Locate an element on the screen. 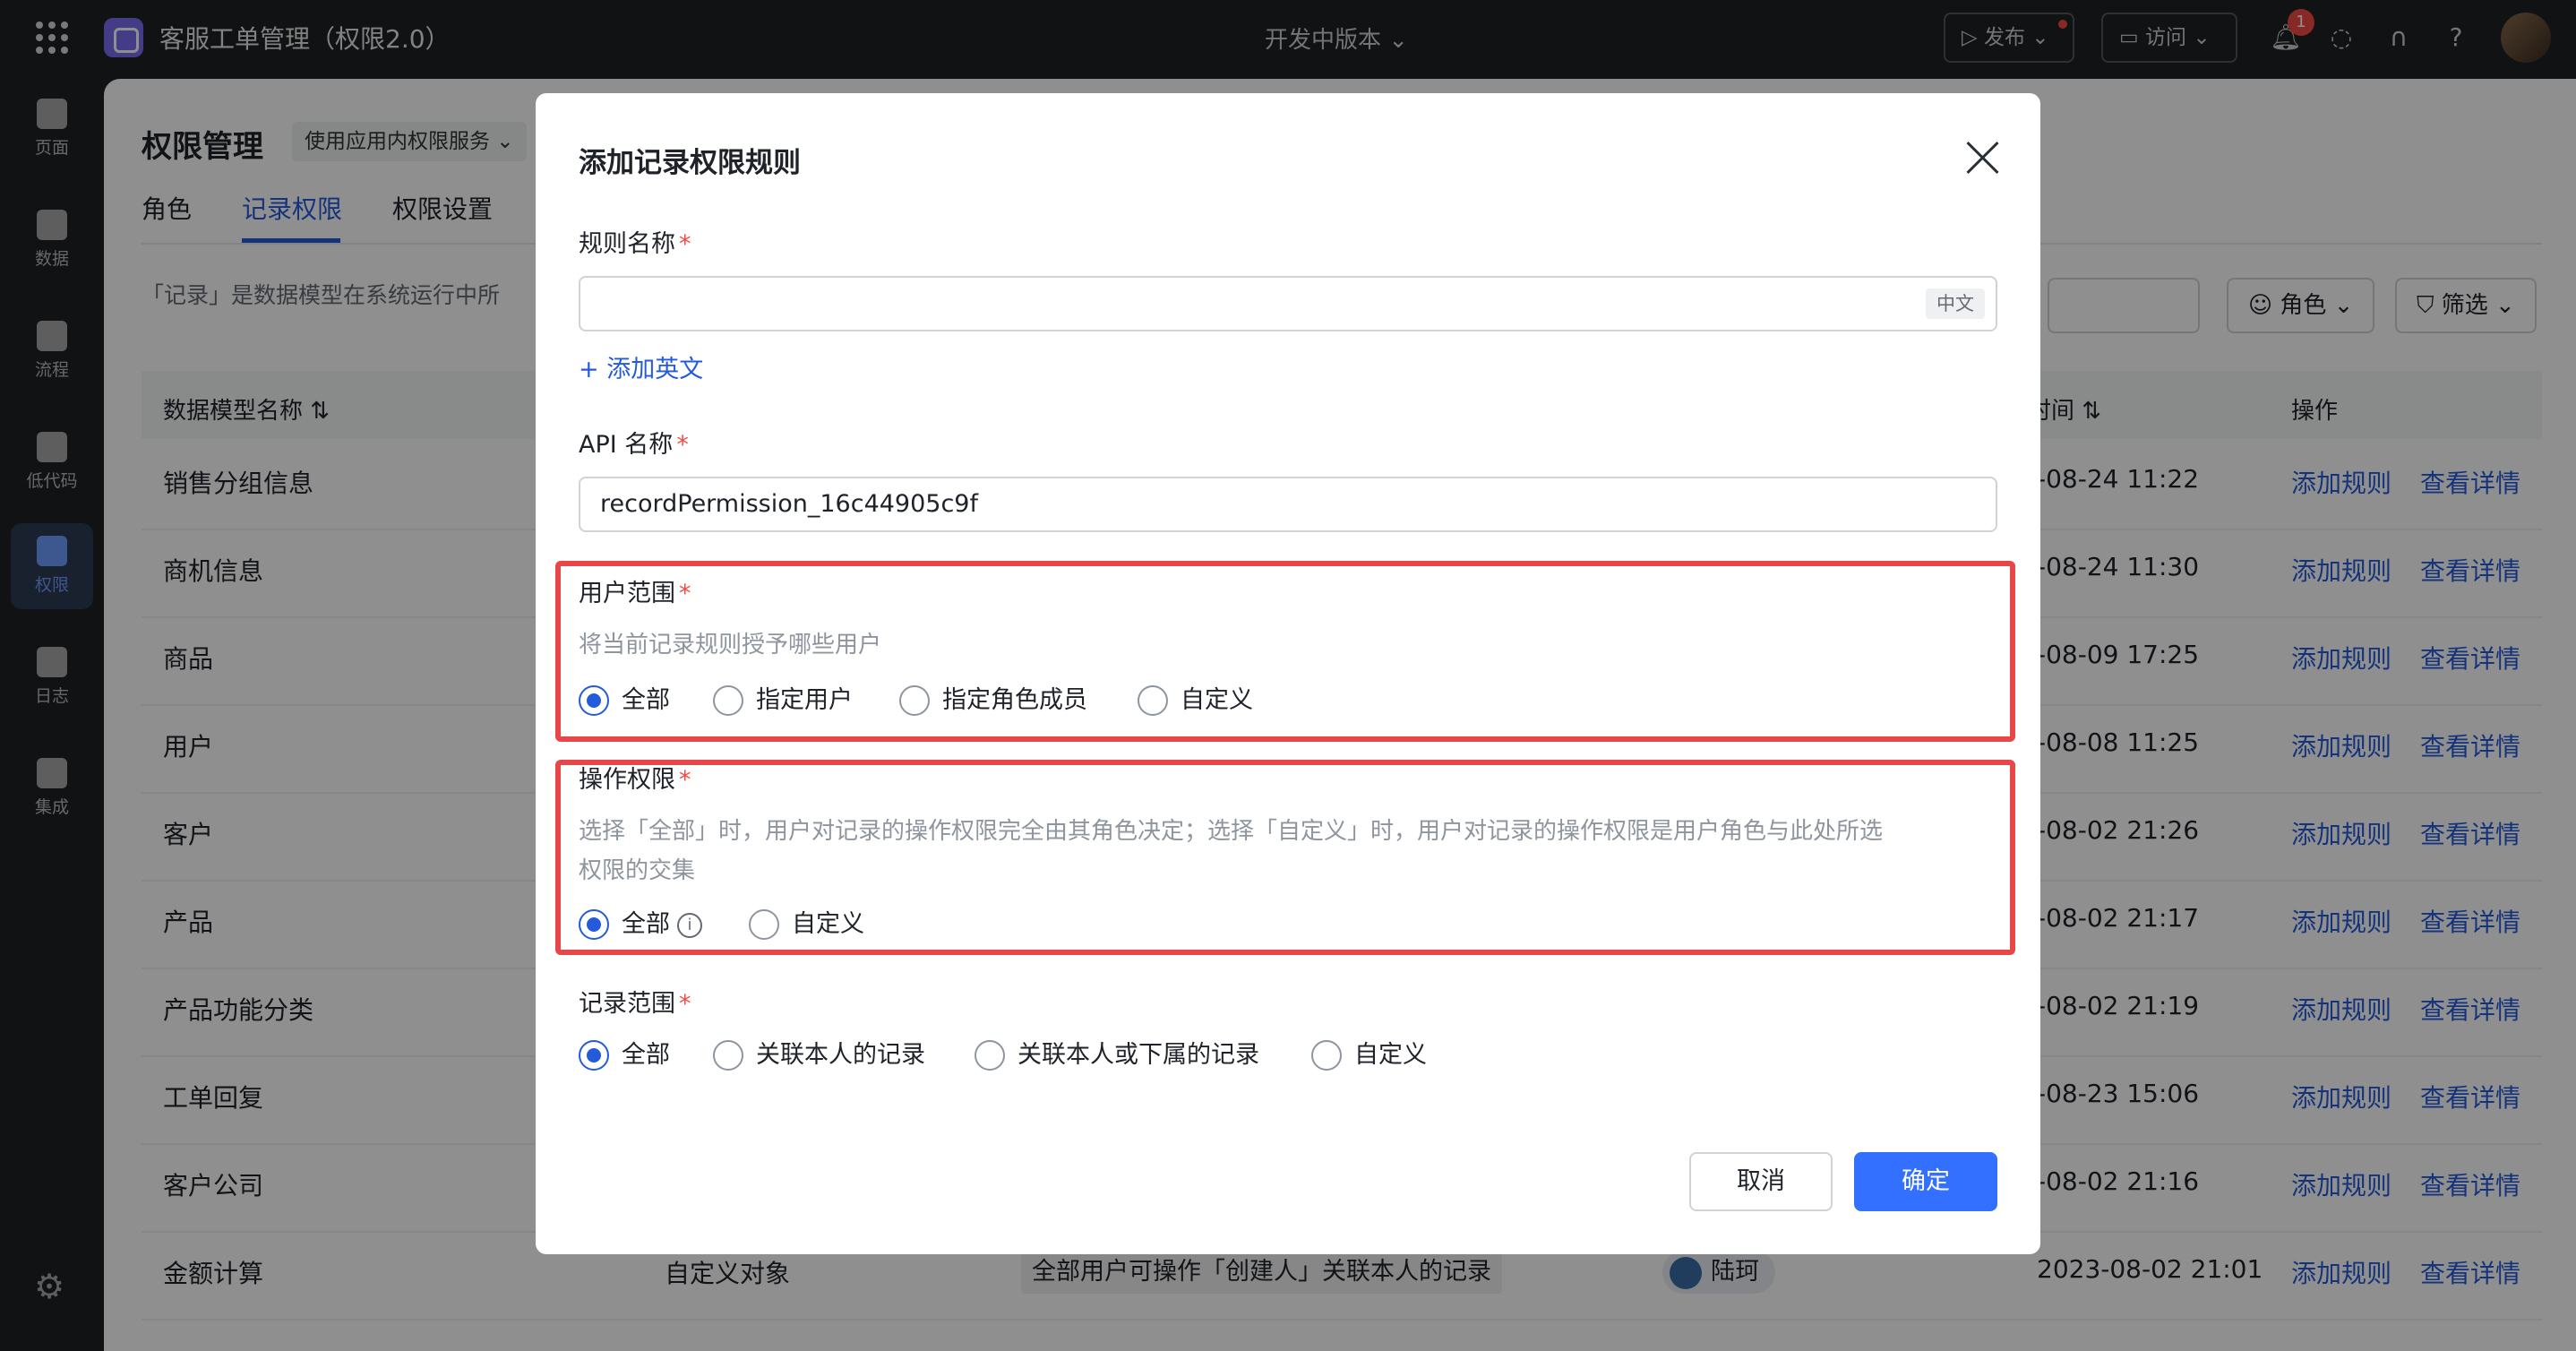  add-english-link: + 添加英文 is located at coordinates (641, 367).